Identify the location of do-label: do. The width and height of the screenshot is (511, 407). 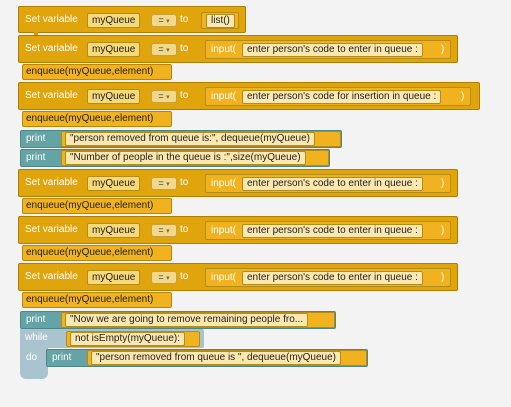
(32, 357).